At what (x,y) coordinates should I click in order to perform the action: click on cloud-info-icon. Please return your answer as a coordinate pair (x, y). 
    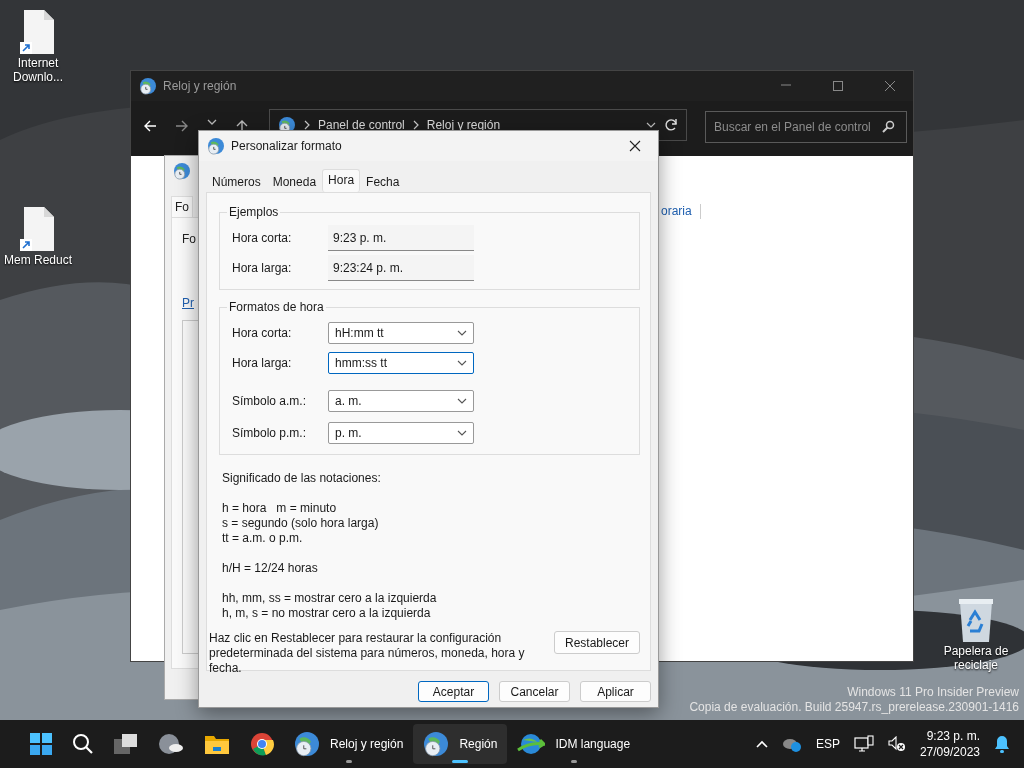
    Looking at the image, I should click on (791, 744).